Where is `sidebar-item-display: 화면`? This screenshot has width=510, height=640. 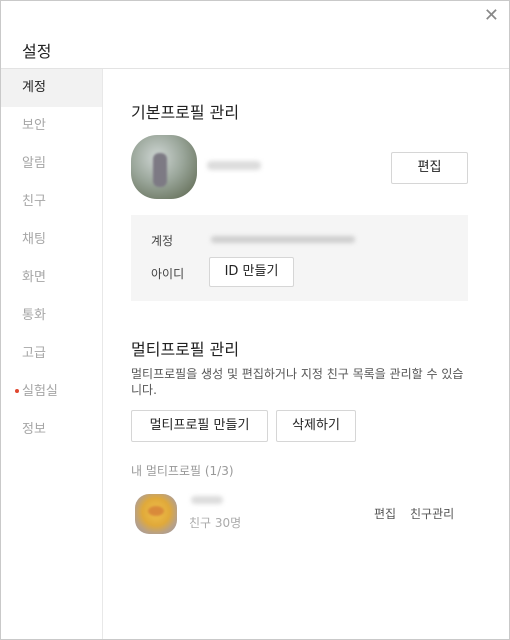 sidebar-item-display: 화면 is located at coordinates (51, 278).